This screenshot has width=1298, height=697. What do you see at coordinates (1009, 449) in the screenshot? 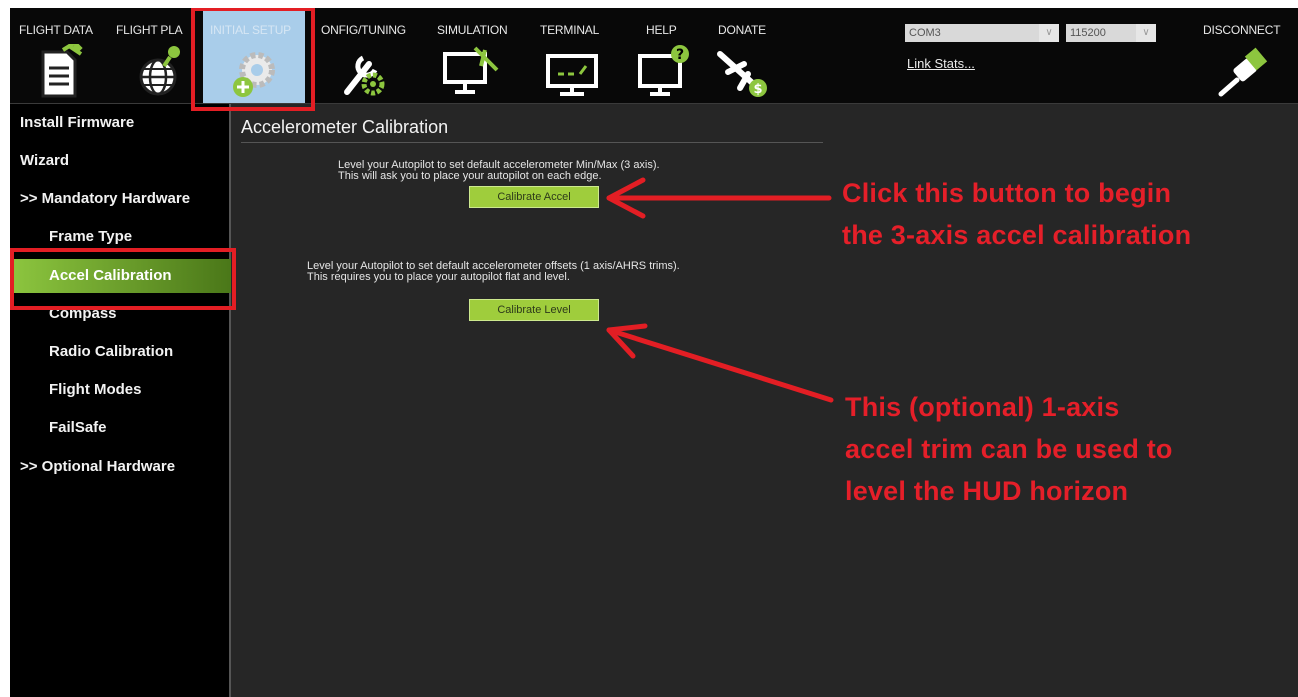
I see `annotation-bottom-line2: accel trim can be used to` at bounding box center [1009, 449].